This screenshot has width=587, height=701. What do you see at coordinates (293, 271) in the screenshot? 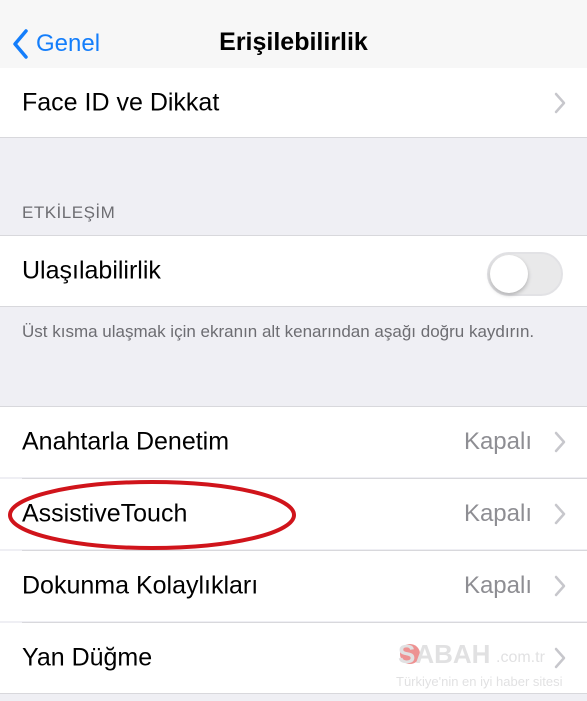
I see `reachability-row: Ulaşılabilirlik` at bounding box center [293, 271].